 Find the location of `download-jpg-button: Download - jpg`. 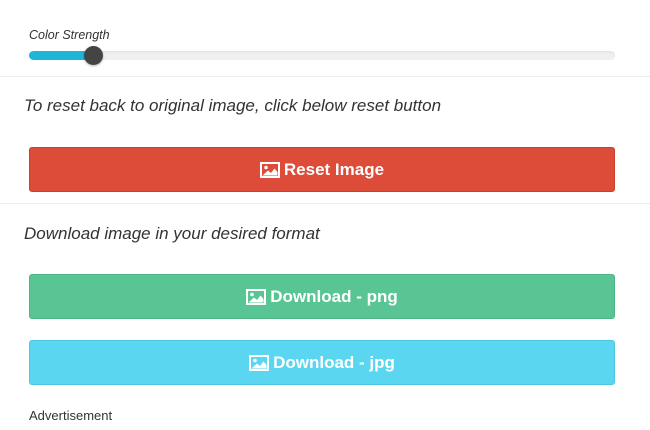

download-jpg-button: Download - jpg is located at coordinates (322, 362).